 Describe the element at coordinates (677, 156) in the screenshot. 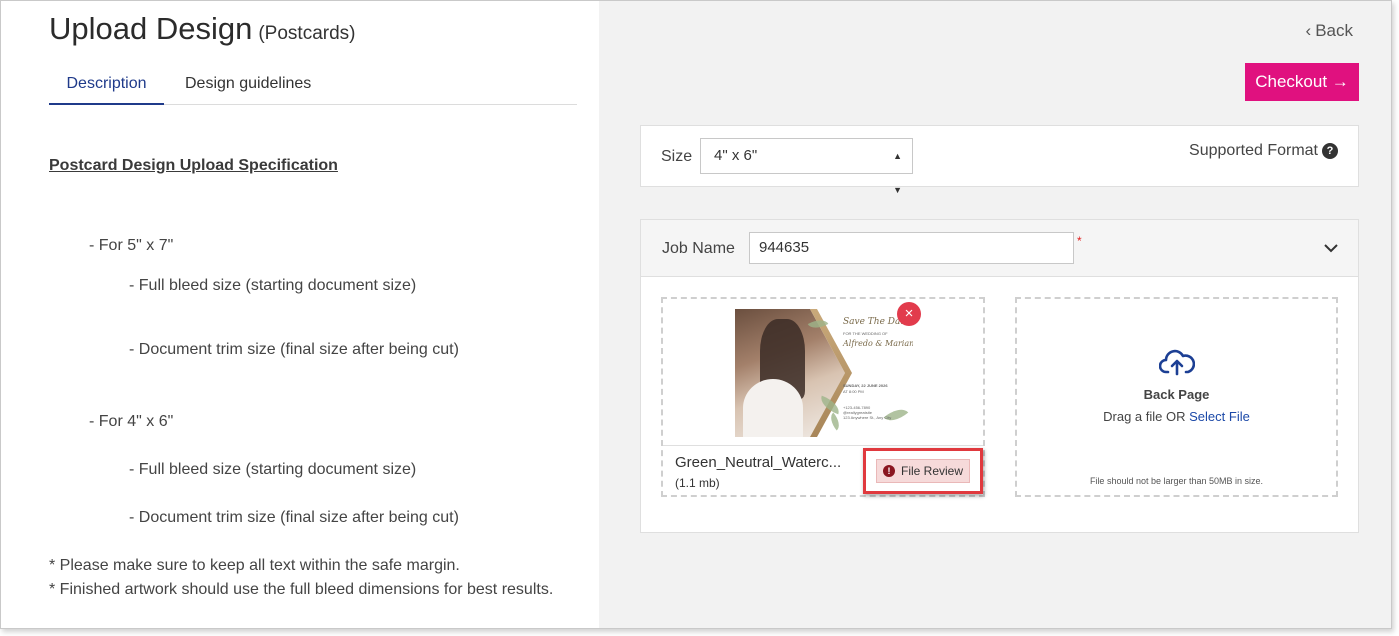

I see `size-label: Size` at that location.